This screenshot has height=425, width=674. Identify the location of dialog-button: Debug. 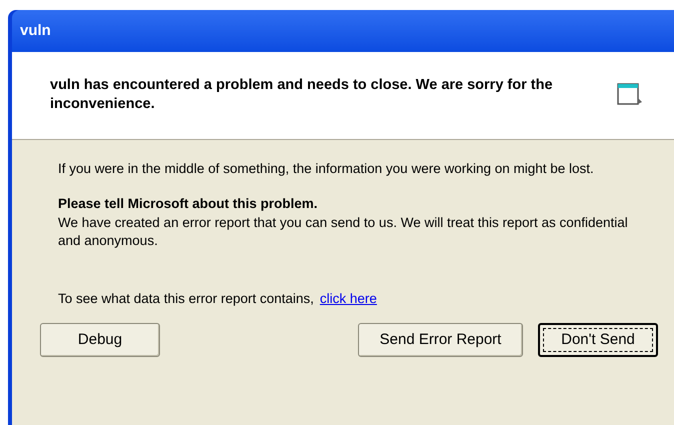
(100, 340).